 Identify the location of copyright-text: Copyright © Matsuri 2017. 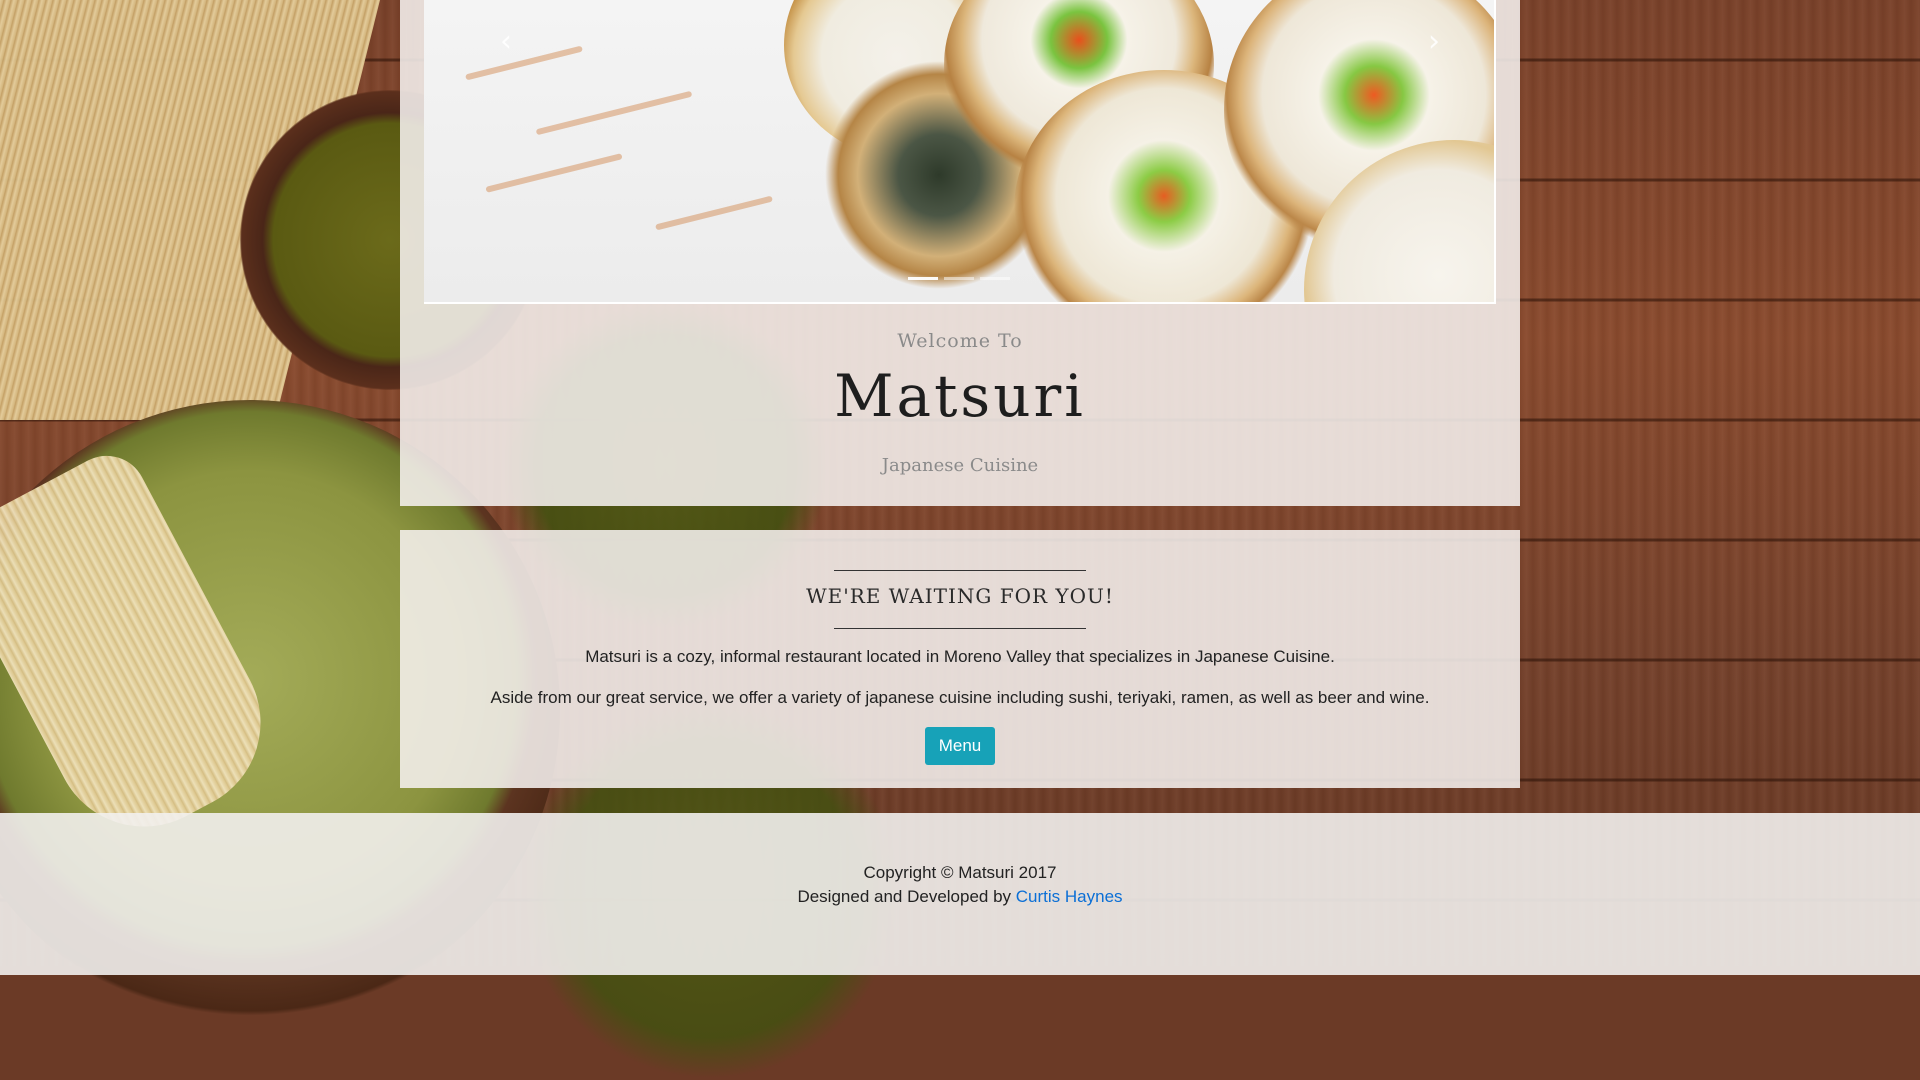
(960, 872).